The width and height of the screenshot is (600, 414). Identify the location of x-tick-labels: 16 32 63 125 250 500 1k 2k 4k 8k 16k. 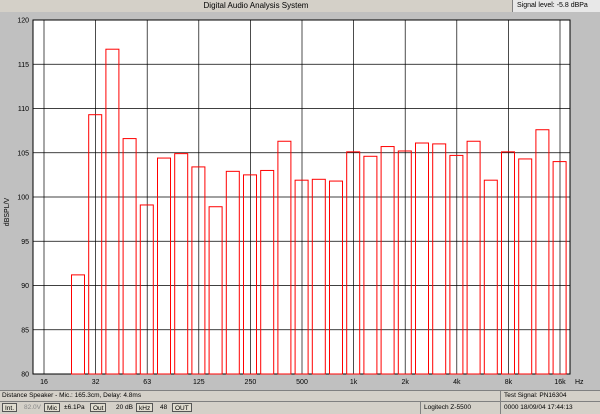
(303, 382).